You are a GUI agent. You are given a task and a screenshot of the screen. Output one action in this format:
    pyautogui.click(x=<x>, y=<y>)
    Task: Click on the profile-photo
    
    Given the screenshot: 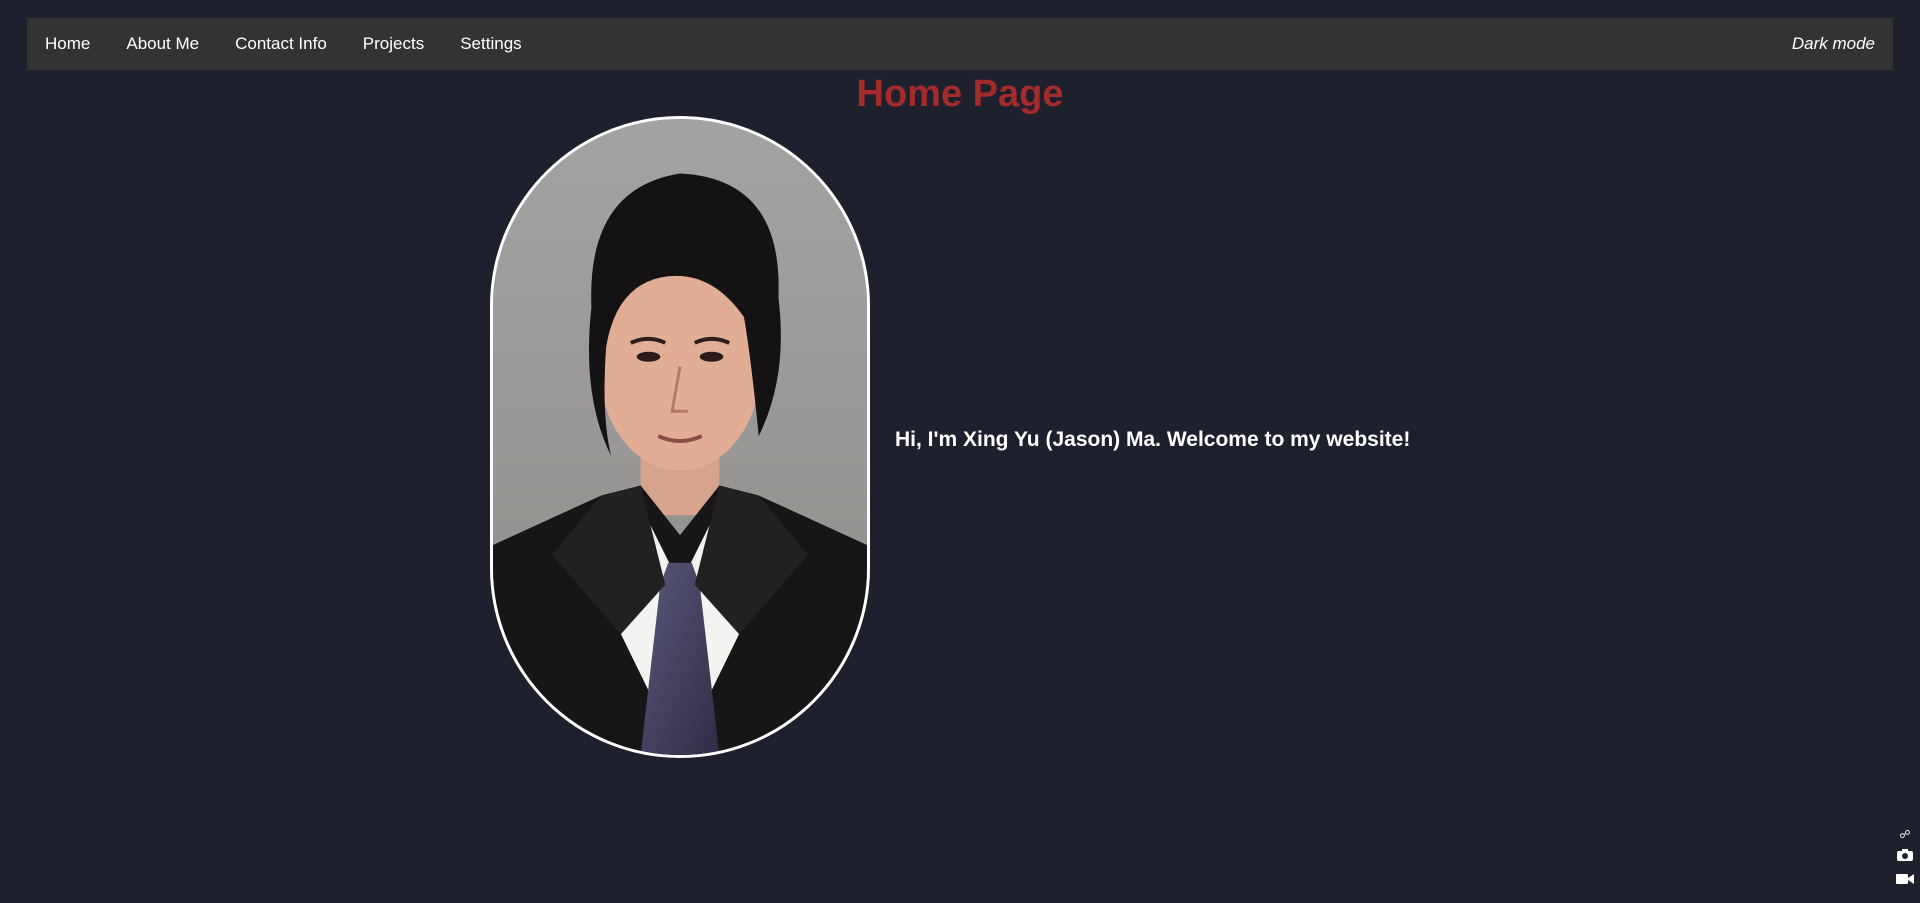 What is the action you would take?
    pyautogui.click(x=680, y=437)
    